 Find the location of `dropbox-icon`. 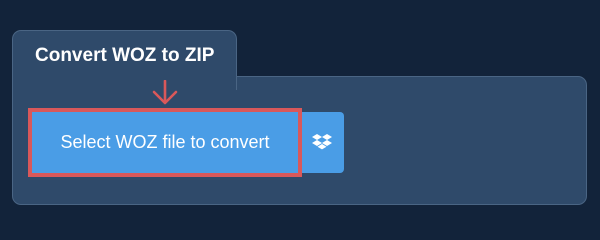

dropbox-icon is located at coordinates (322, 141).